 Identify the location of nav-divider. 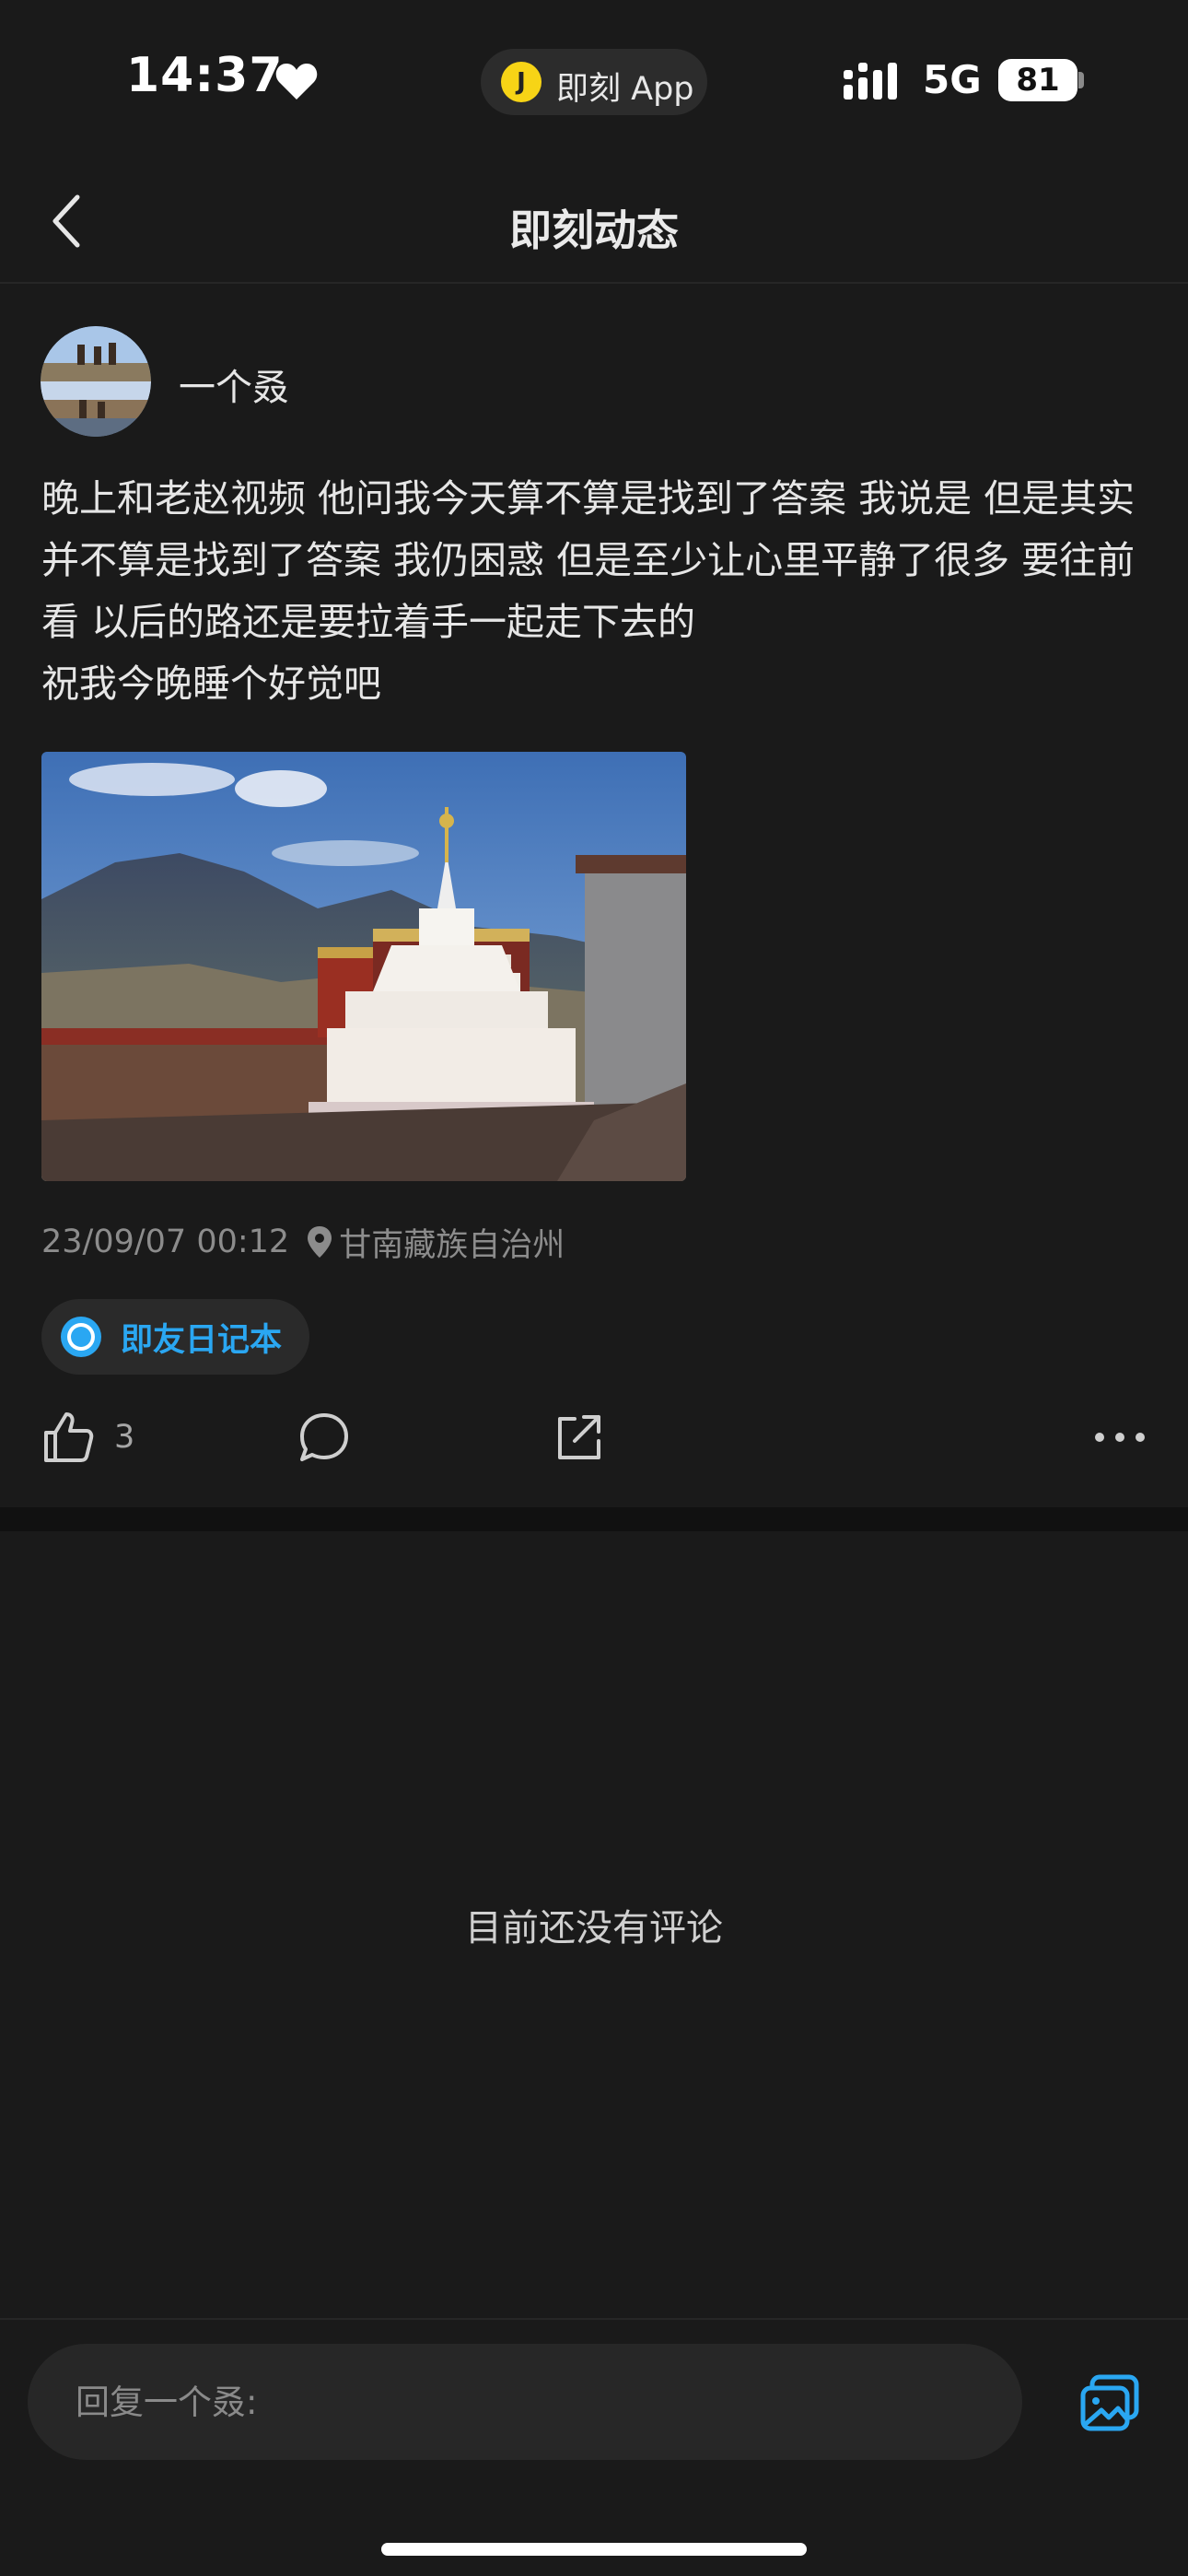
(594, 283).